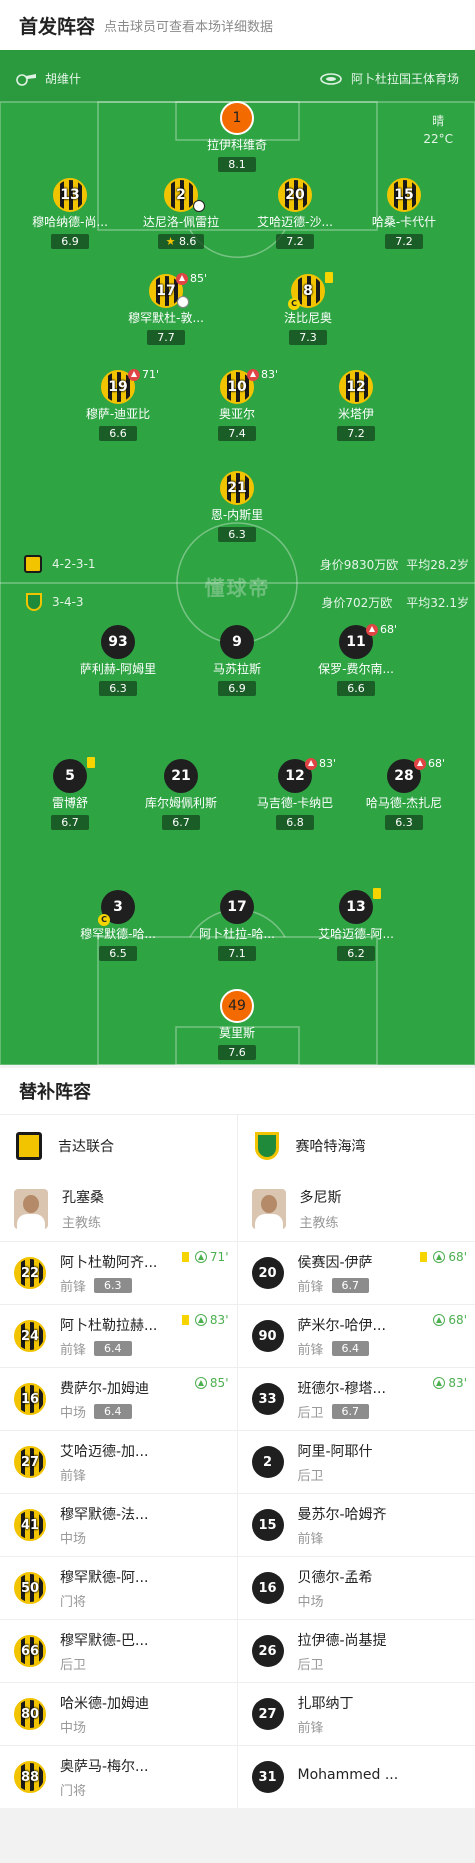 This screenshot has height=1863, width=475. I want to click on away-sub-27: 27 扎耶纳丁 前锋, so click(356, 1713).